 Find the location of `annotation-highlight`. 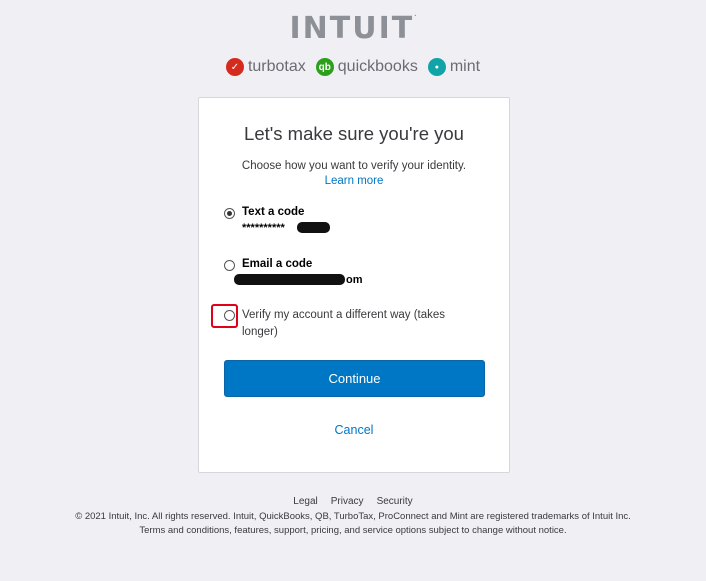

annotation-highlight is located at coordinates (224, 316).